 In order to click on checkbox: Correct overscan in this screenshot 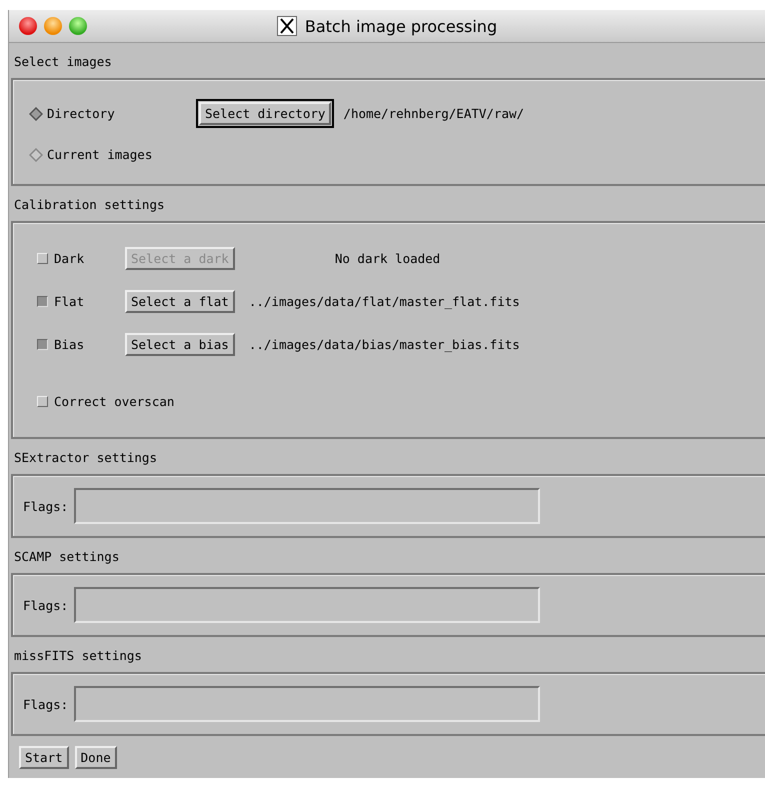, I will do `click(105, 401)`.